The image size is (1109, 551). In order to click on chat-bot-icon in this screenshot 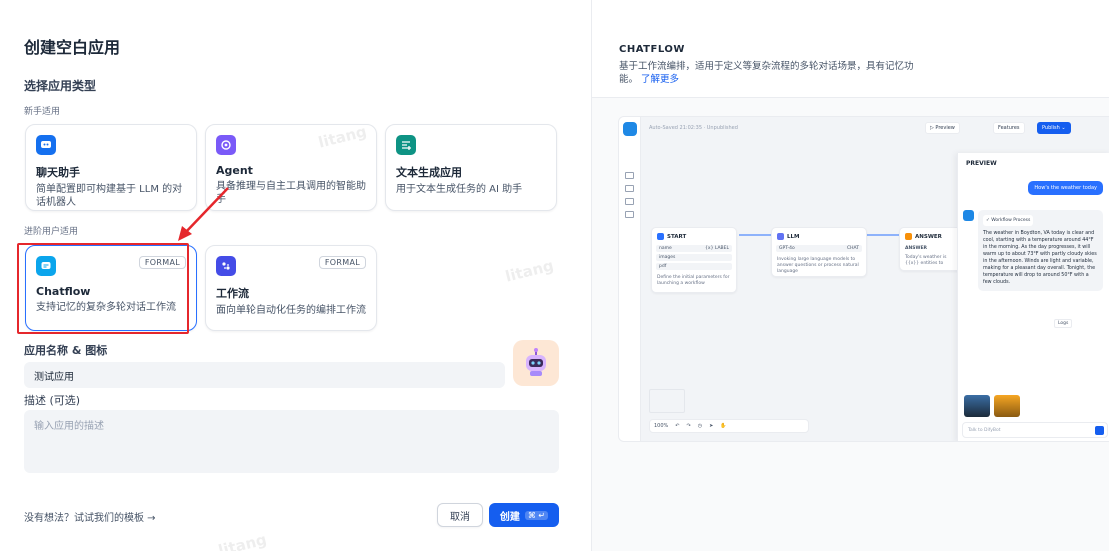, I will do `click(46, 145)`.